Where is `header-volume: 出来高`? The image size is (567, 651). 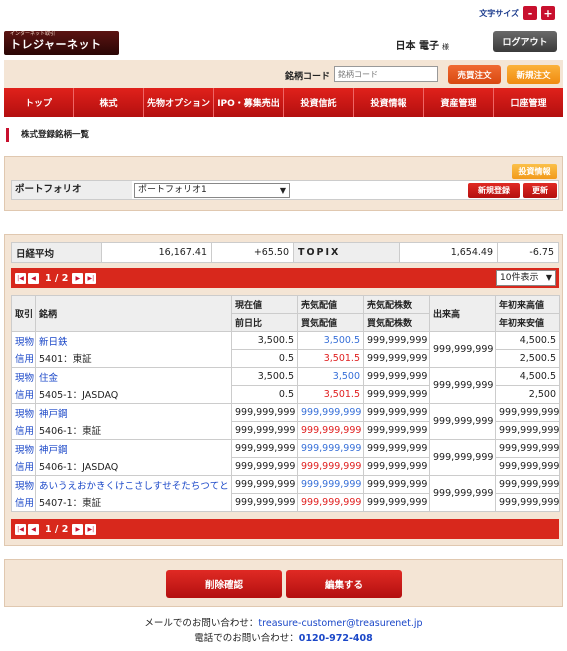
header-volume: 出来高 is located at coordinates (462, 313).